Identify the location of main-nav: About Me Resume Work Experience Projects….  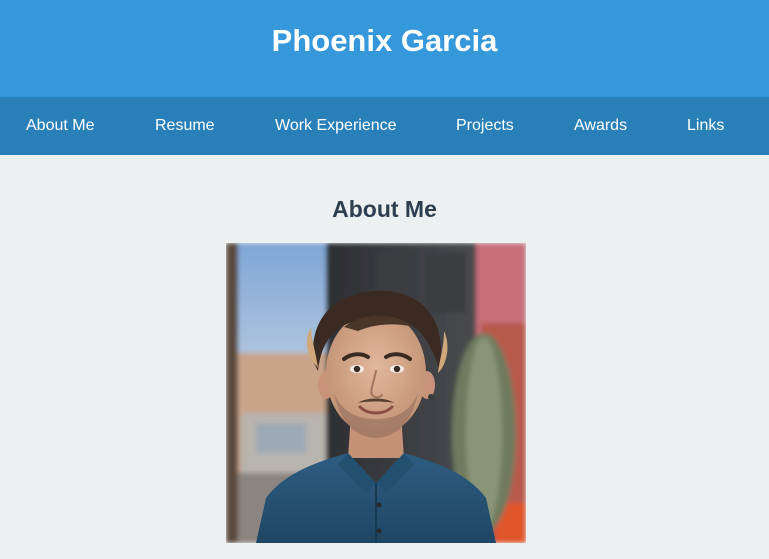
(384, 126).